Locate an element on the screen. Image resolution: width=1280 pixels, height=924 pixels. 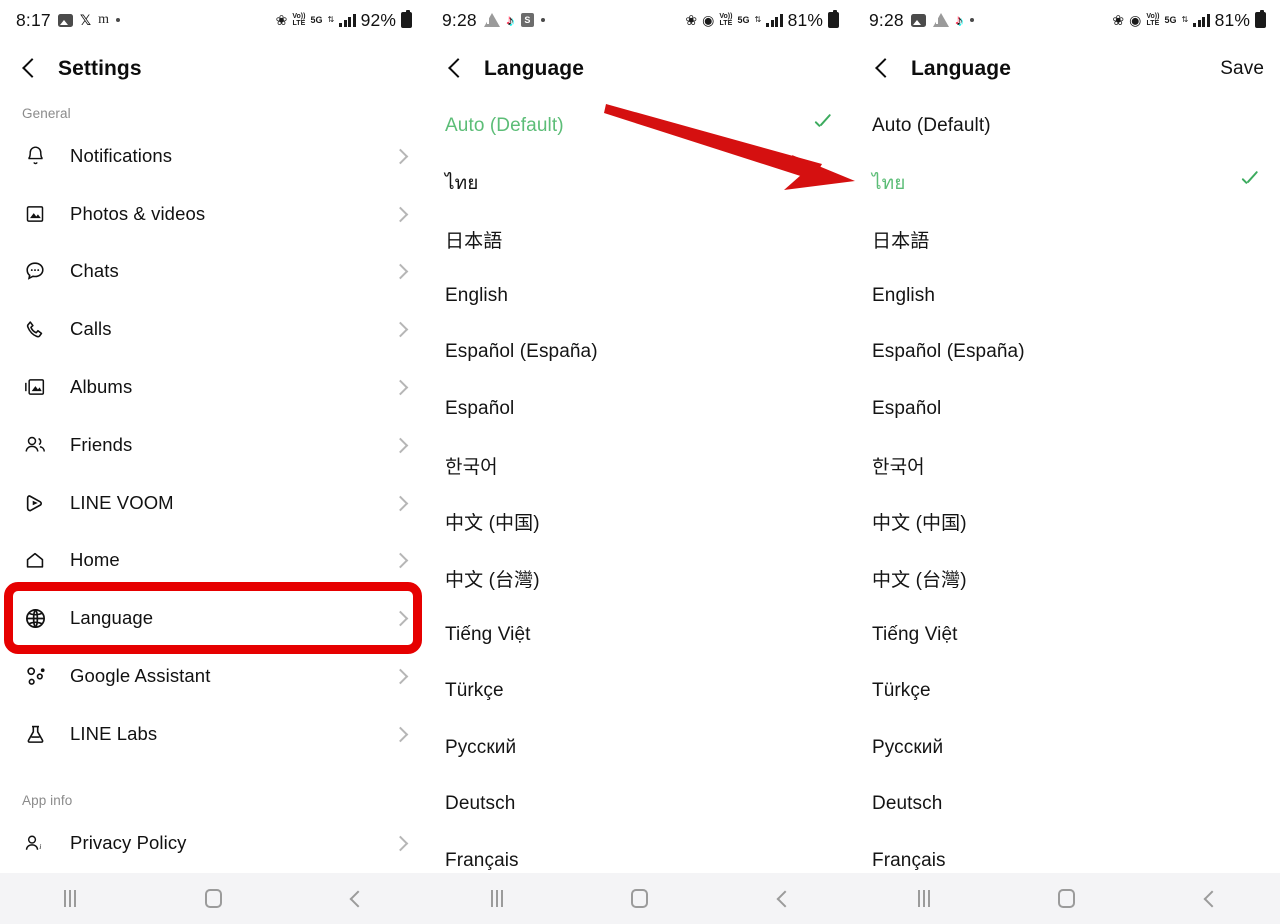
albums-icon is located at coordinates (35, 387).